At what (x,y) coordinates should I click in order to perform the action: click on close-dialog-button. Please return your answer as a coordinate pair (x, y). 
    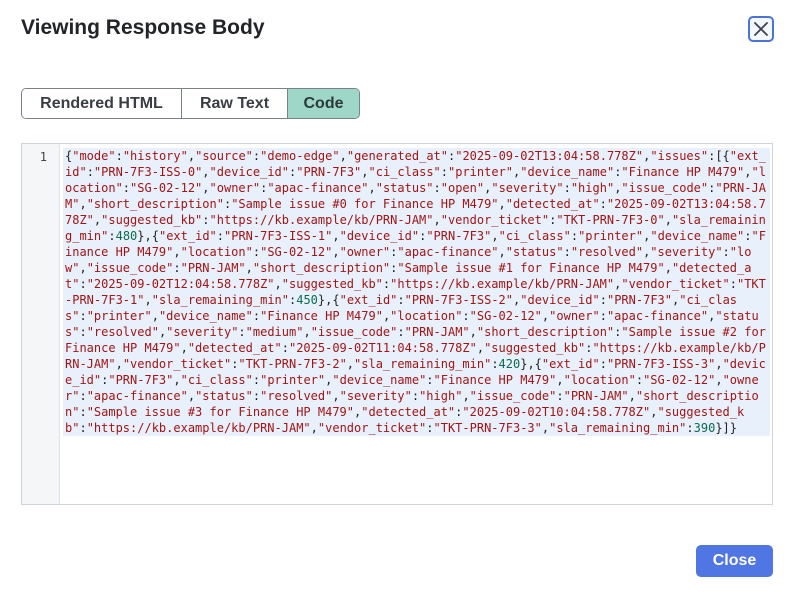
    Looking at the image, I should click on (761, 29).